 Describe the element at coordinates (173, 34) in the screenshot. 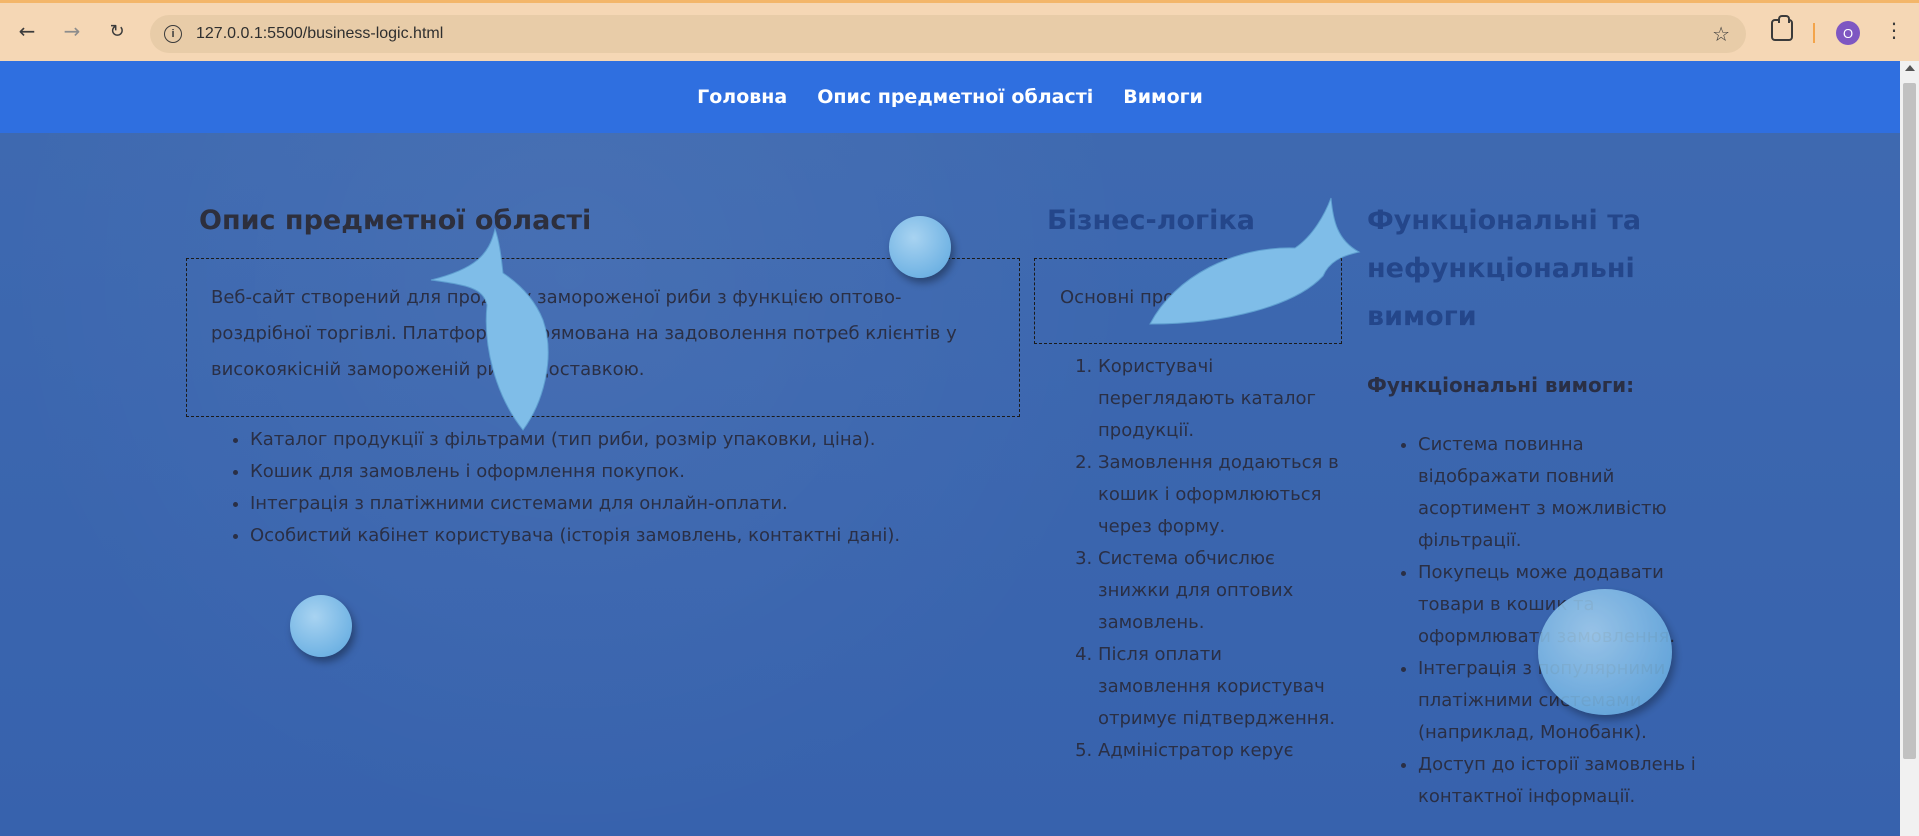

I see `site-info-icon: i` at that location.